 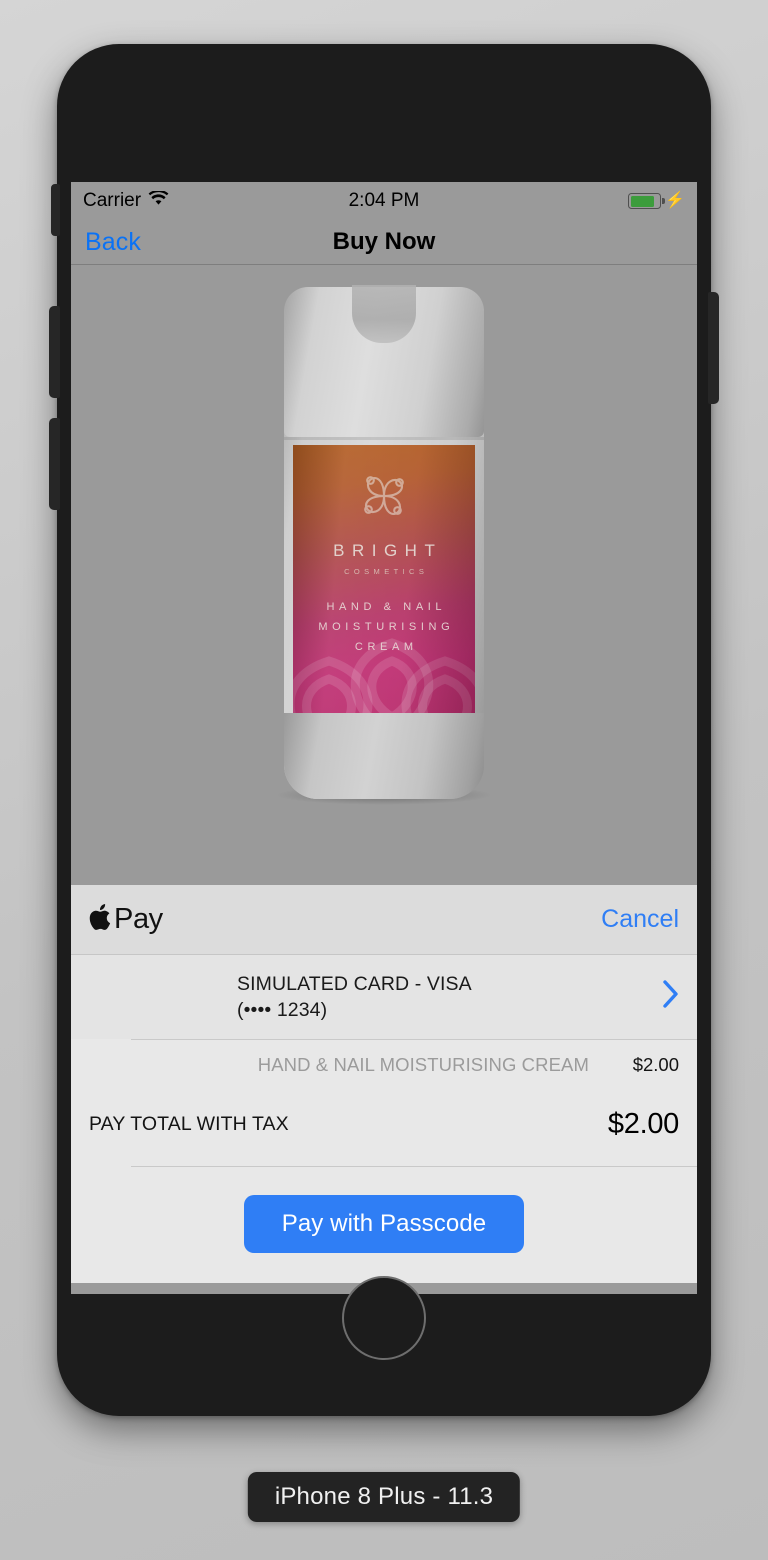 What do you see at coordinates (384, 1497) in the screenshot?
I see `device-caption-label: iPhone 8 Plus - 11.3` at bounding box center [384, 1497].